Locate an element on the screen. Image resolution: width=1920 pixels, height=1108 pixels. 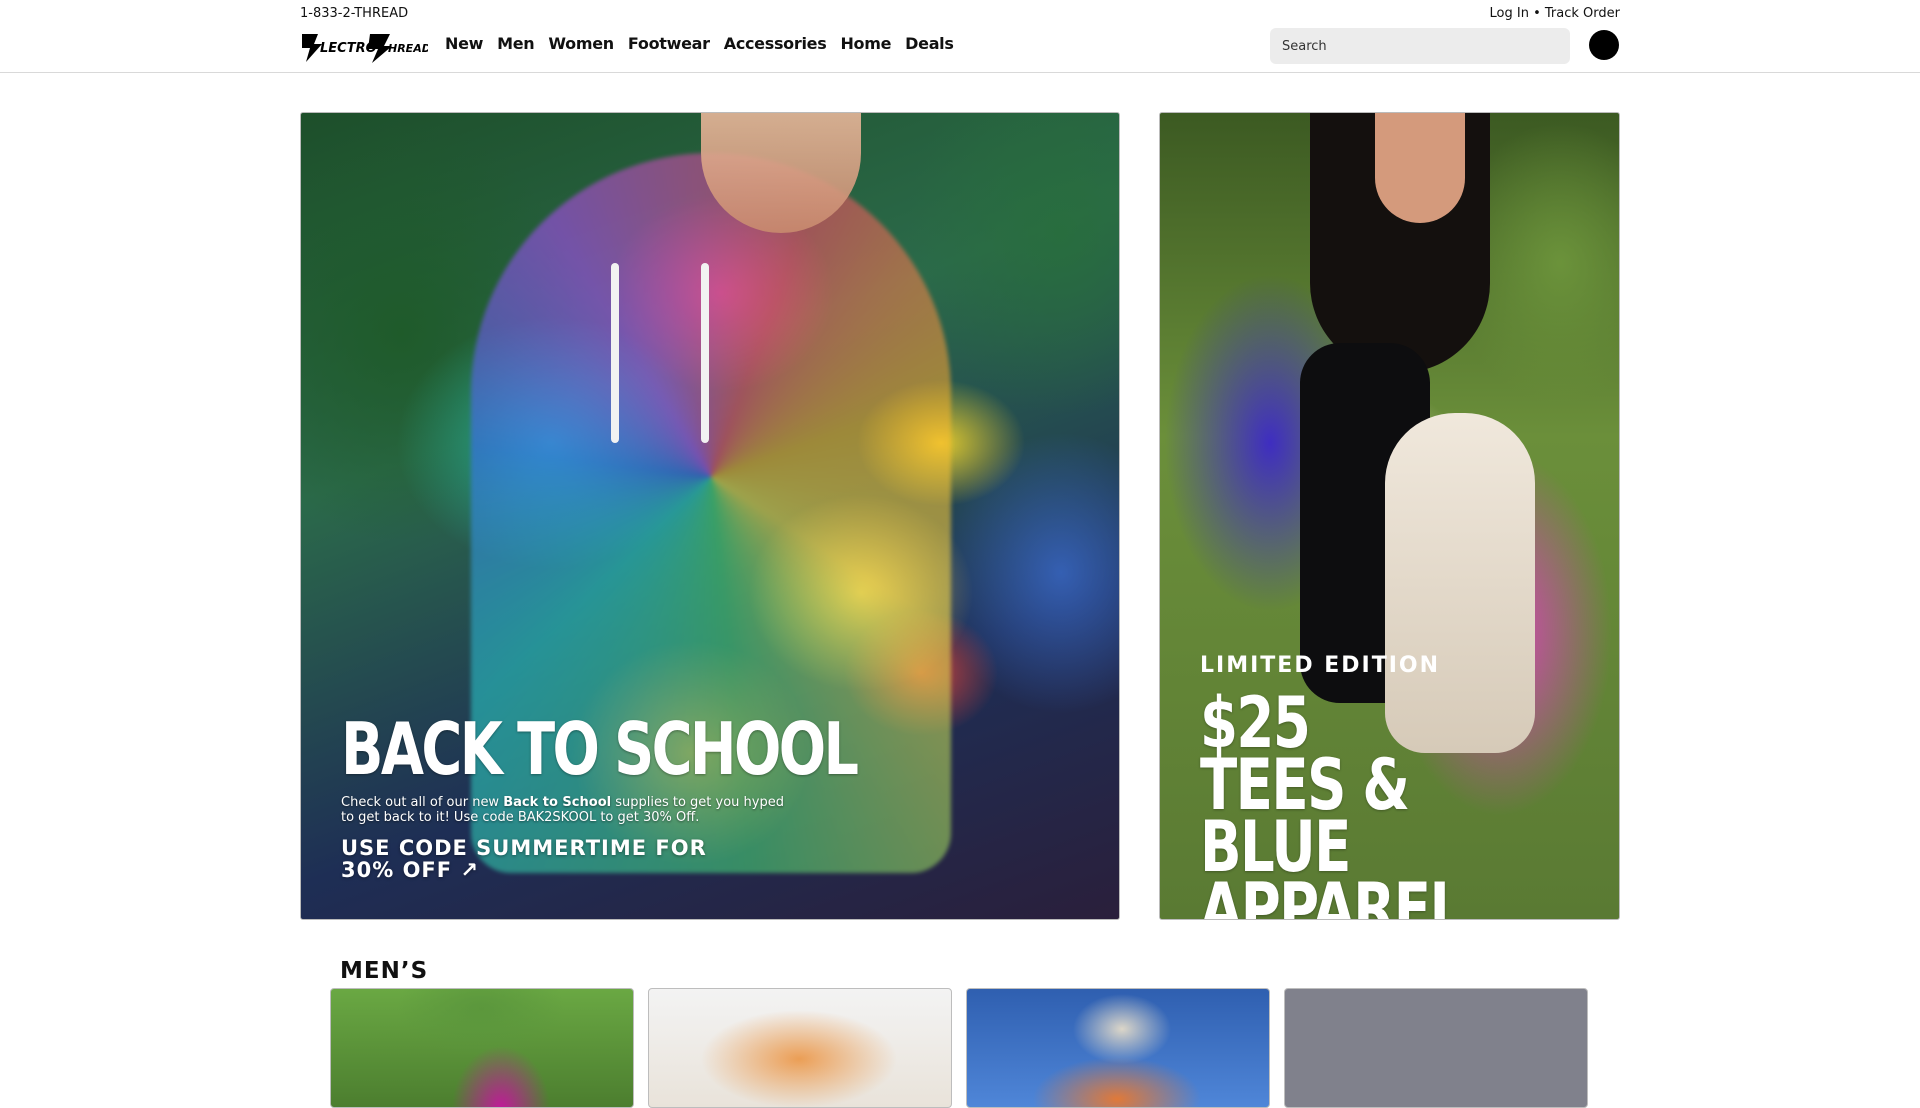
account-links: Log In • Track Order is located at coordinates (1555, 13).